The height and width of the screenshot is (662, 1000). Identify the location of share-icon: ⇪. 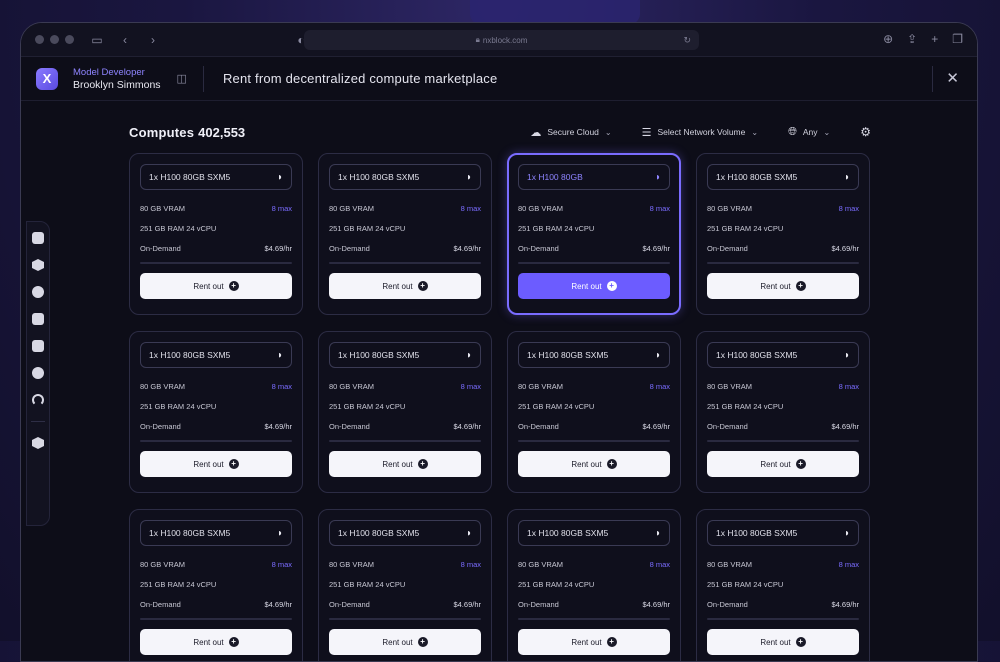
(912, 39).